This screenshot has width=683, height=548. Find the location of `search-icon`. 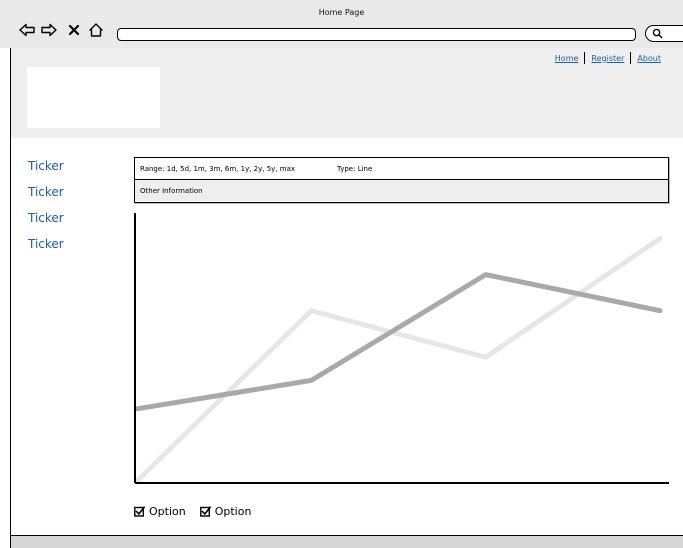

search-icon is located at coordinates (657, 33).